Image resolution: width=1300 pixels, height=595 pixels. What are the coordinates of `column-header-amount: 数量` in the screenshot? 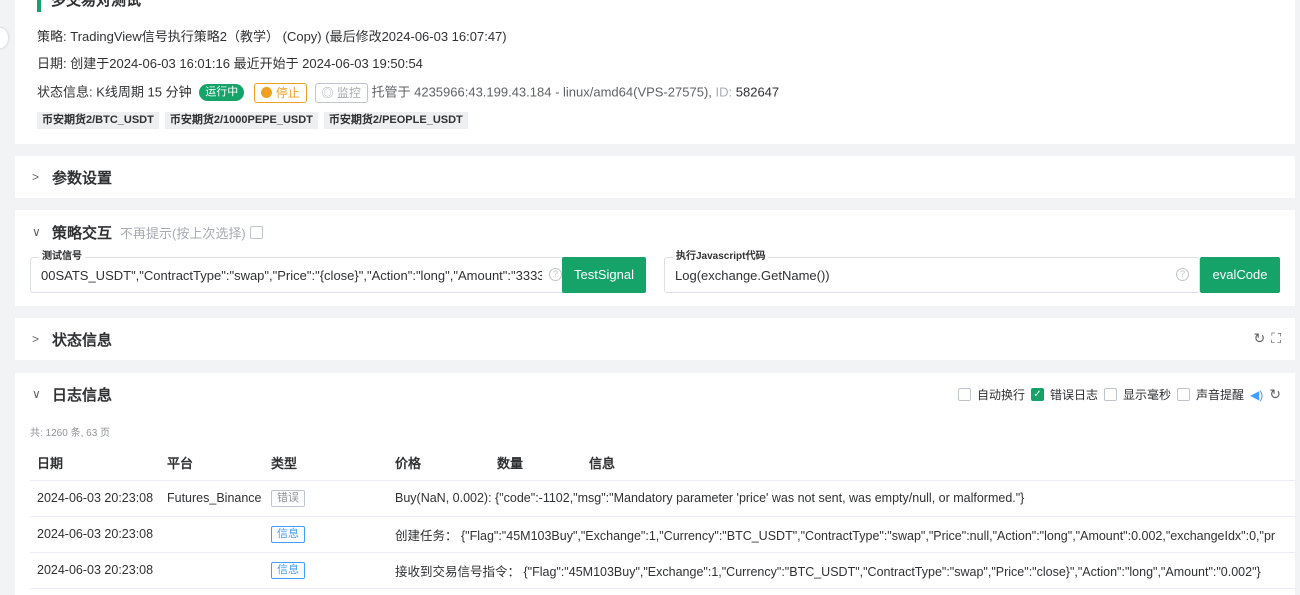 It's located at (536, 463).